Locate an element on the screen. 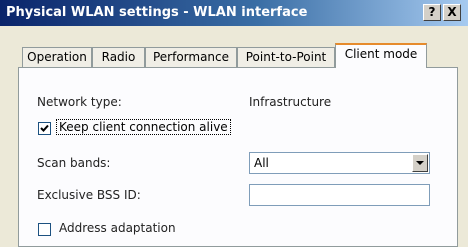  network-type-value: Infrastructure is located at coordinates (290, 102).